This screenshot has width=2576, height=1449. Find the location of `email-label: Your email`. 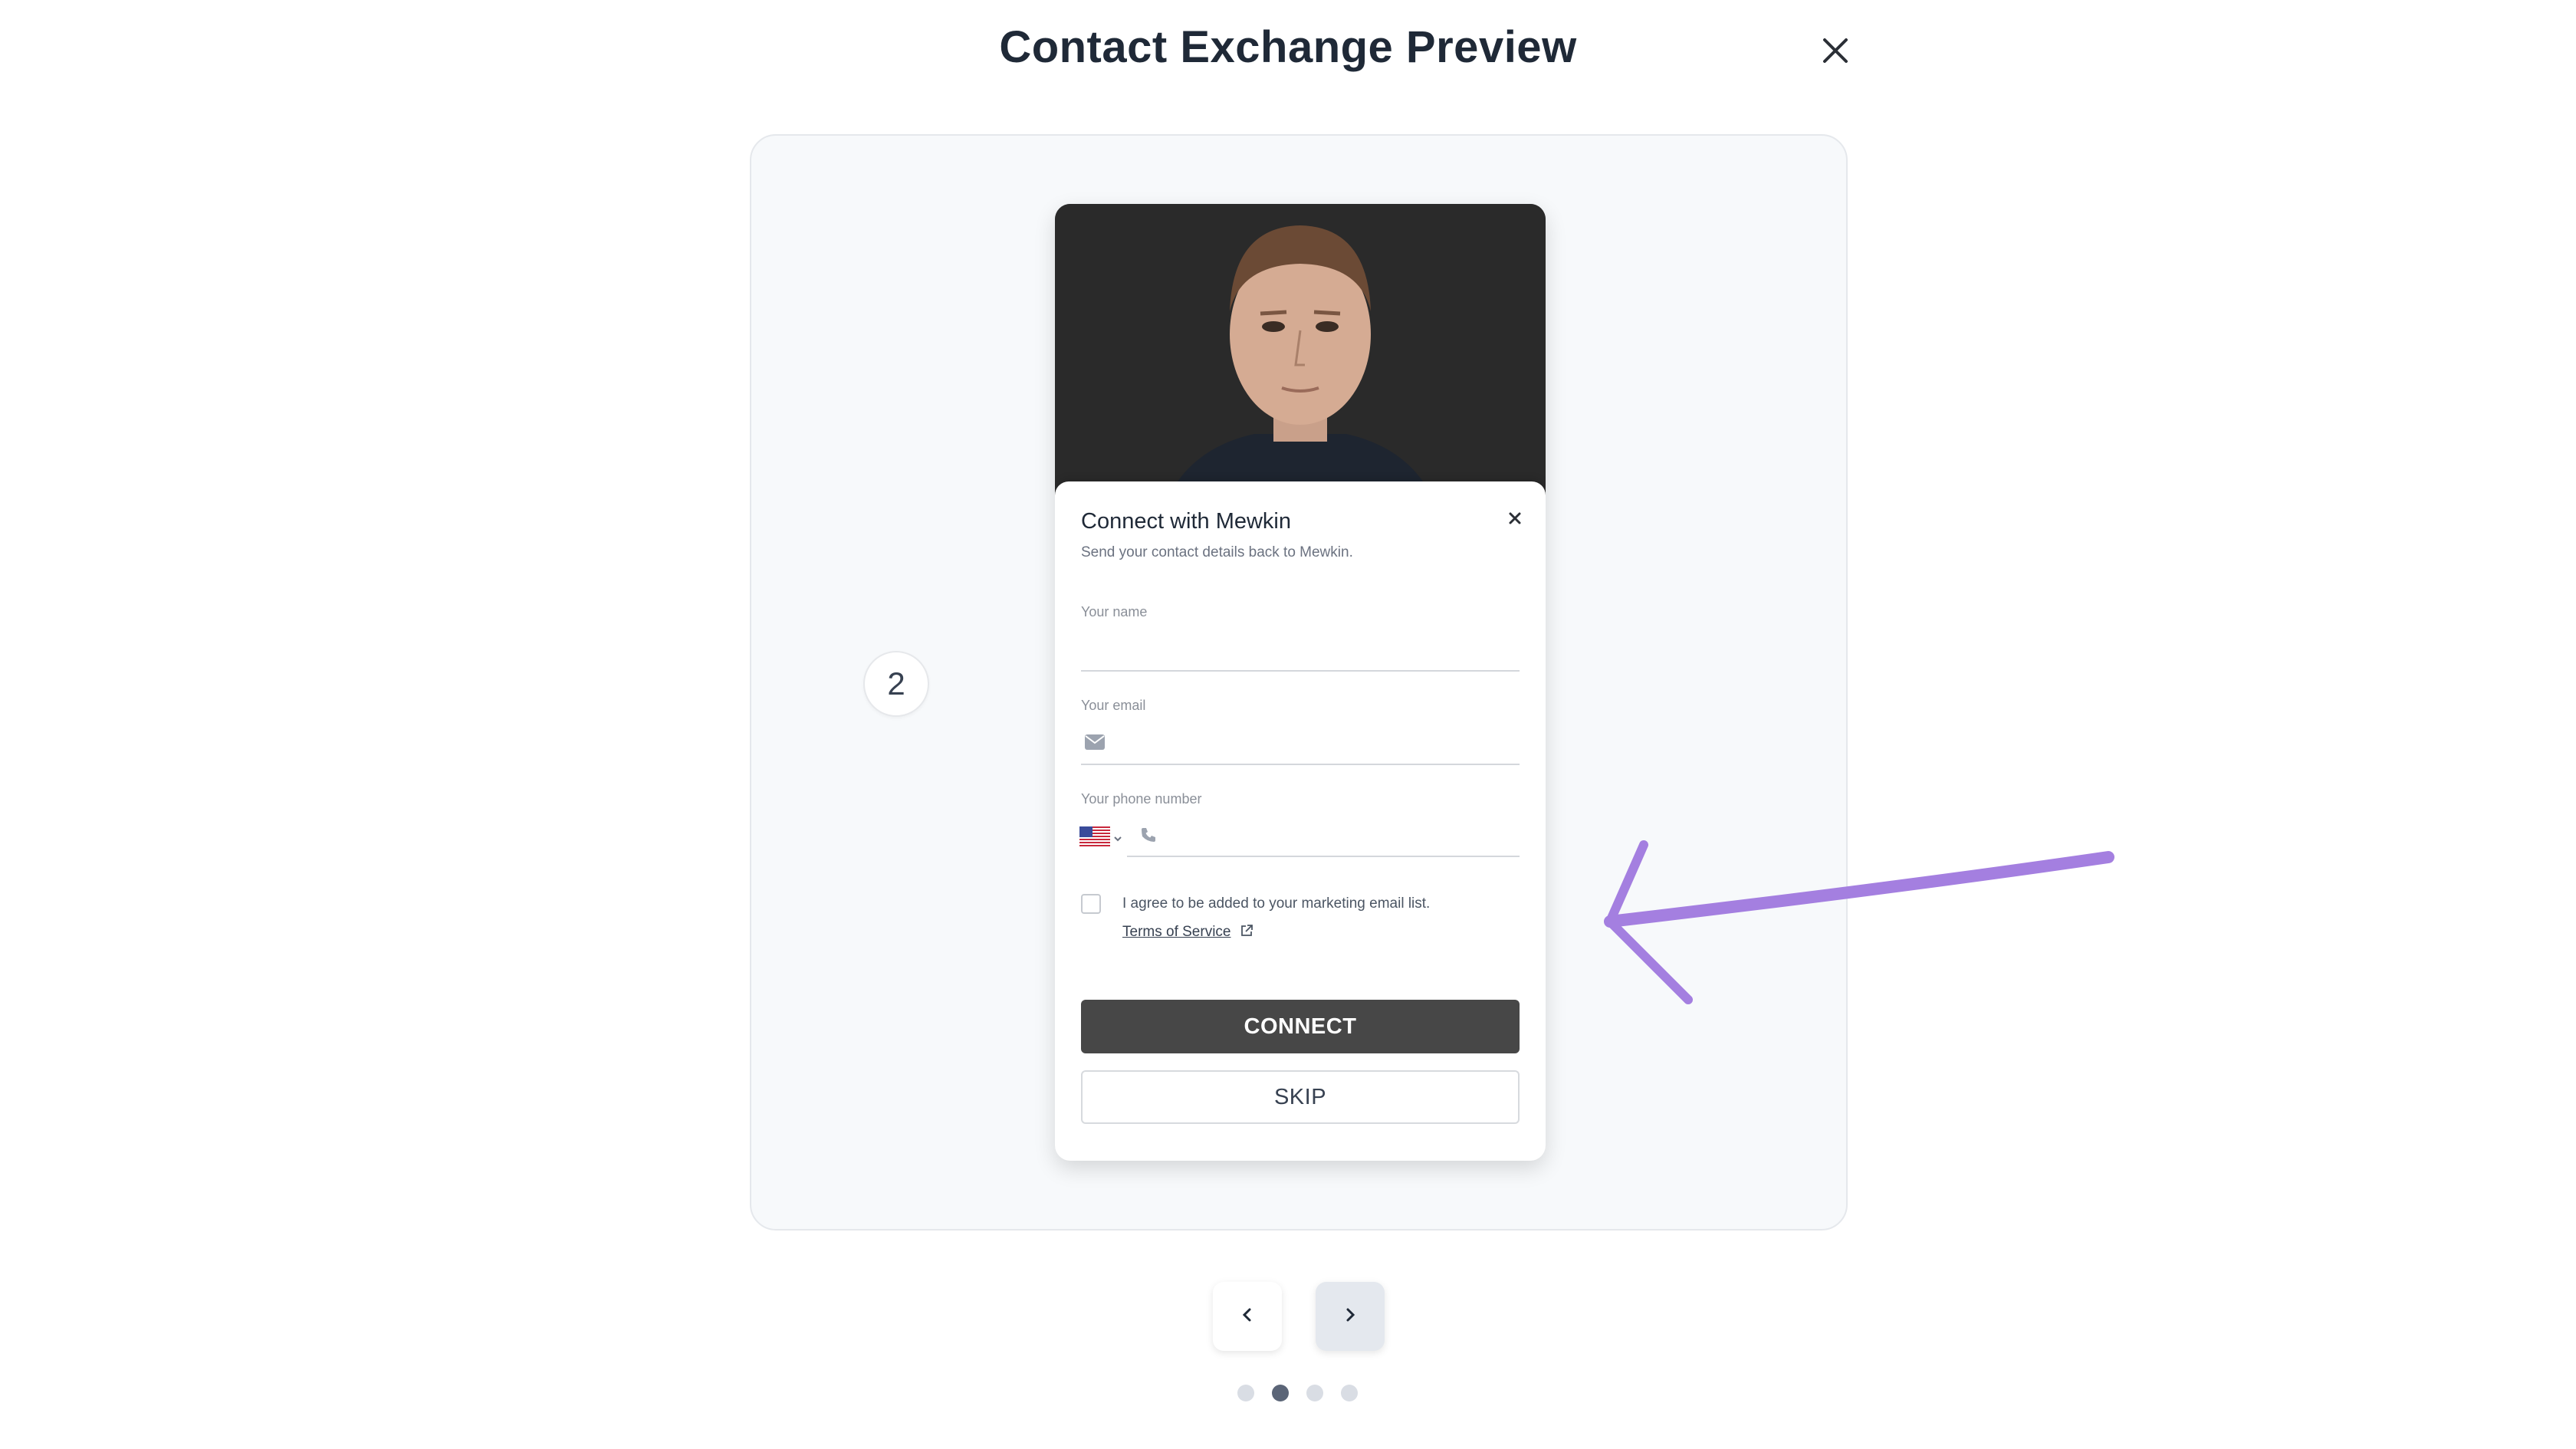

email-label: Your email is located at coordinates (1113, 706).